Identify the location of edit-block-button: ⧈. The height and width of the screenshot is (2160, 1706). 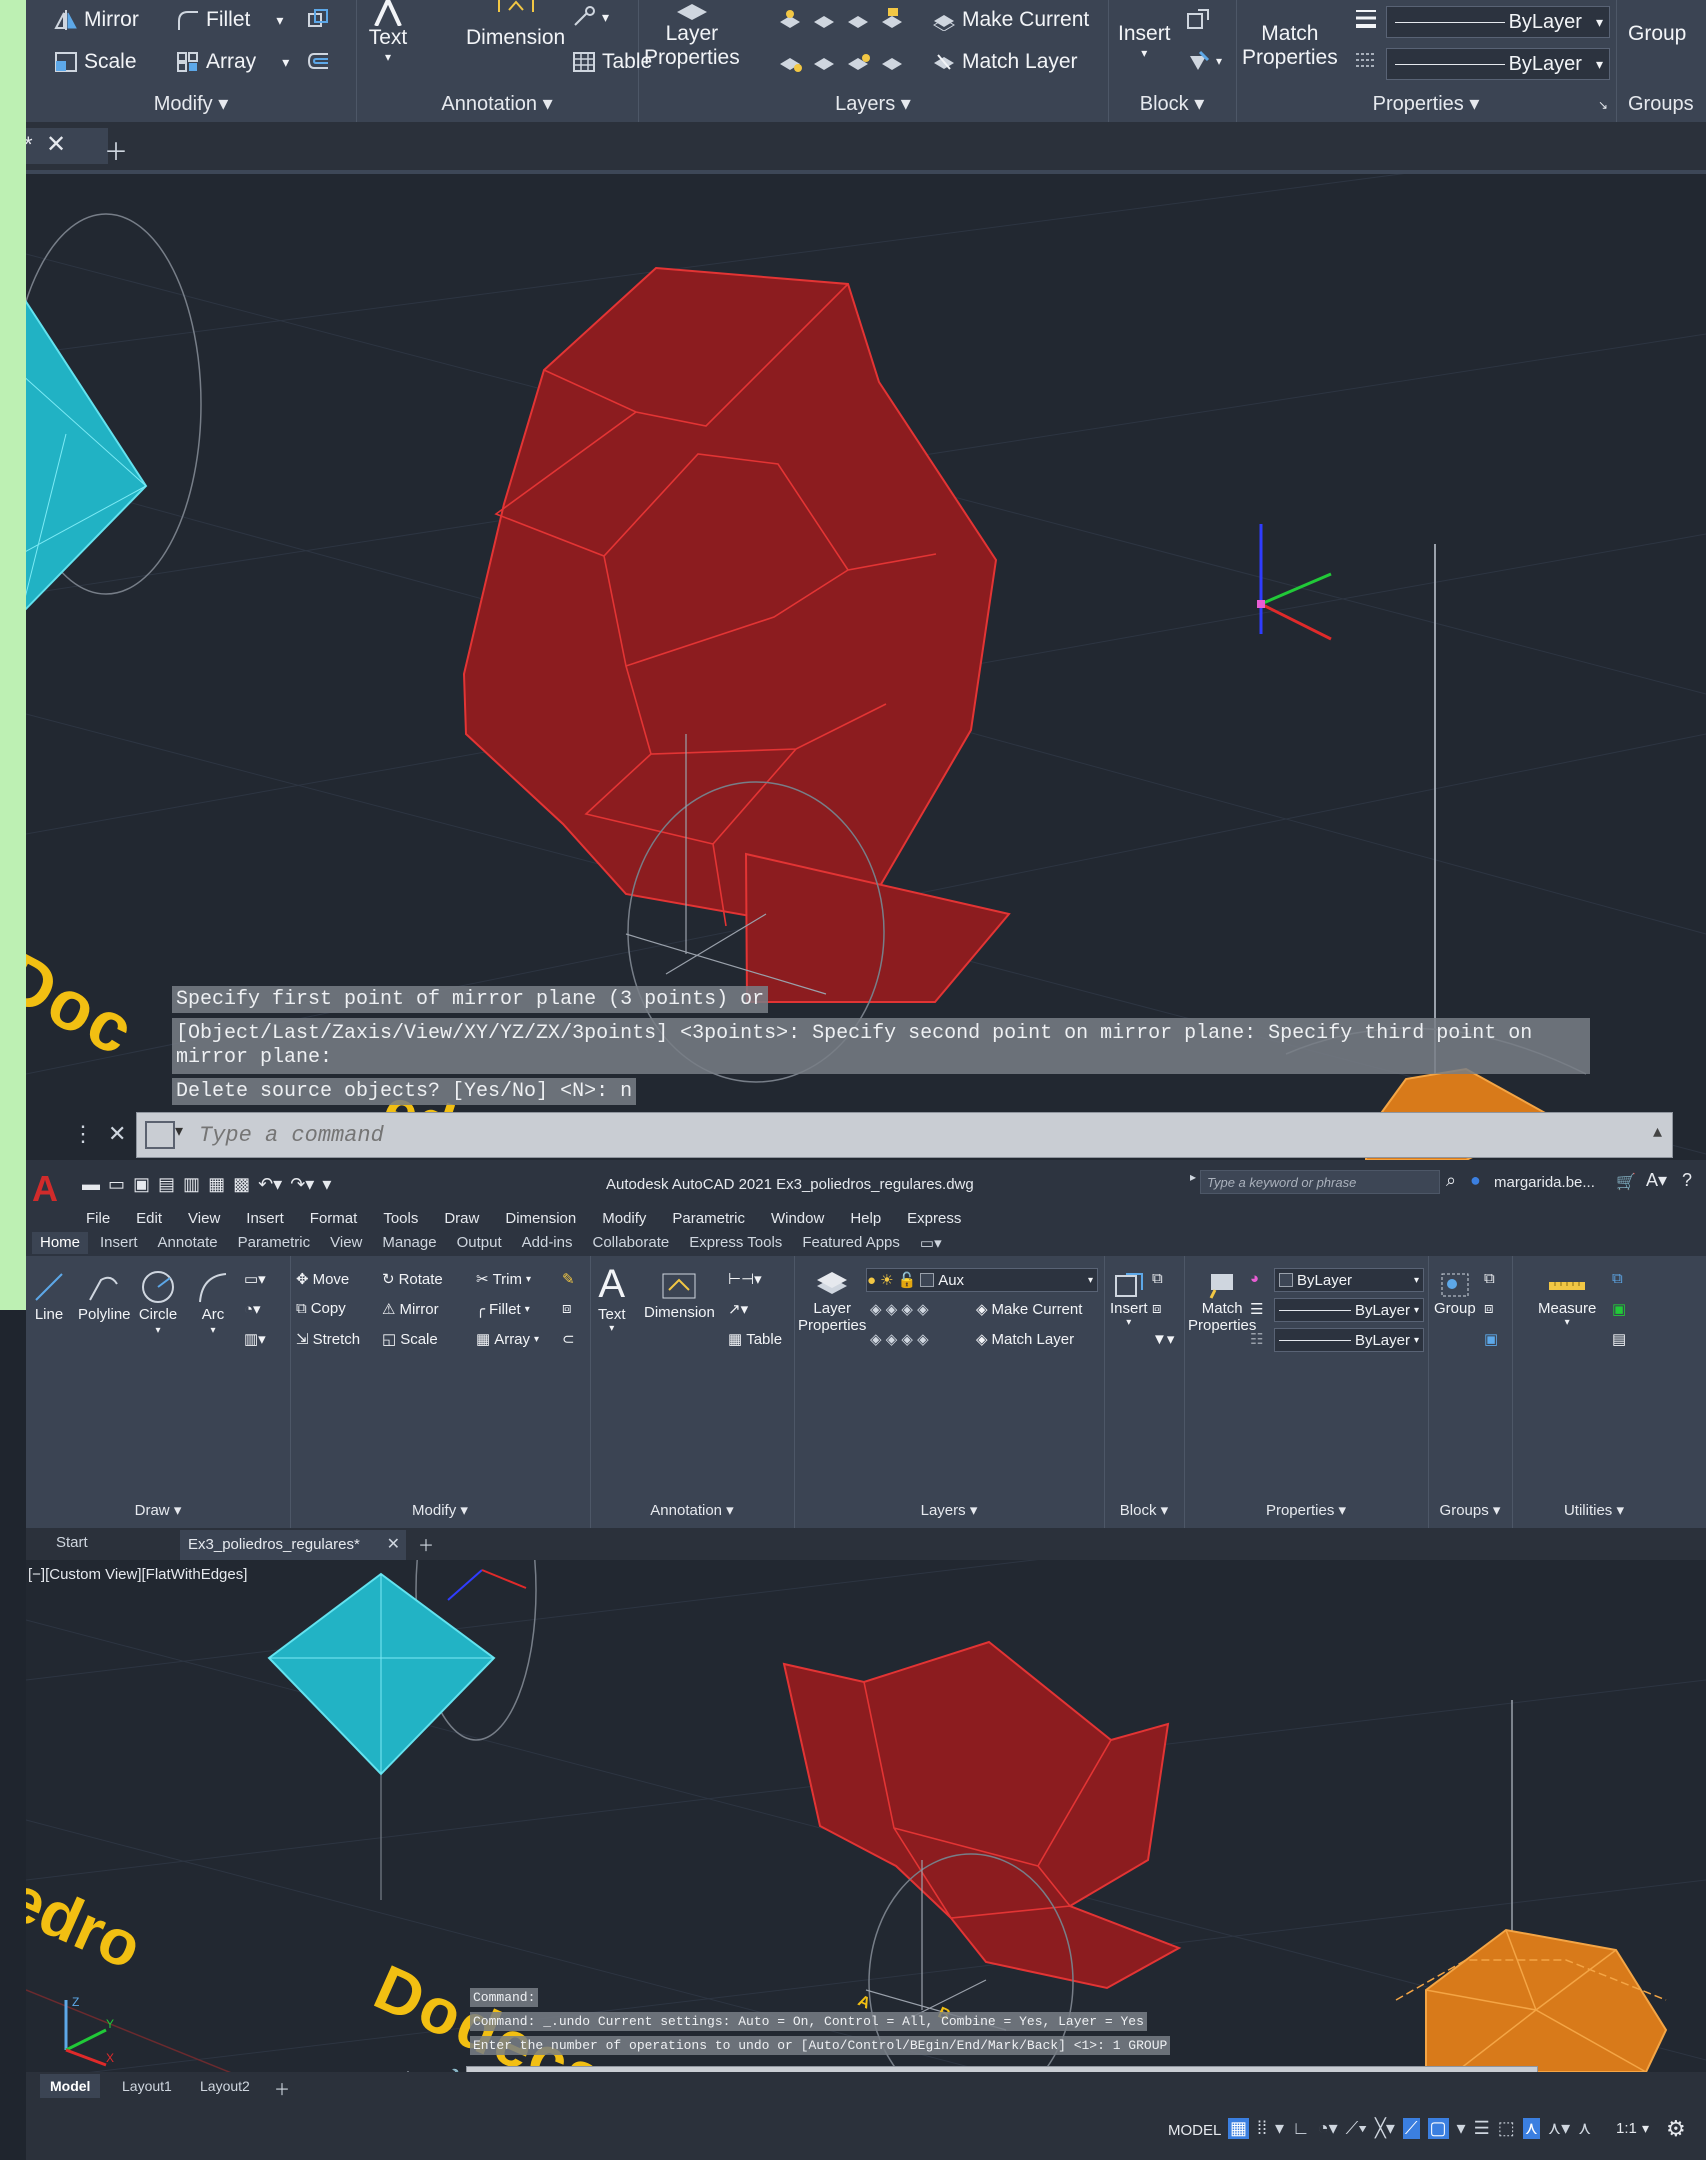
(1157, 1308).